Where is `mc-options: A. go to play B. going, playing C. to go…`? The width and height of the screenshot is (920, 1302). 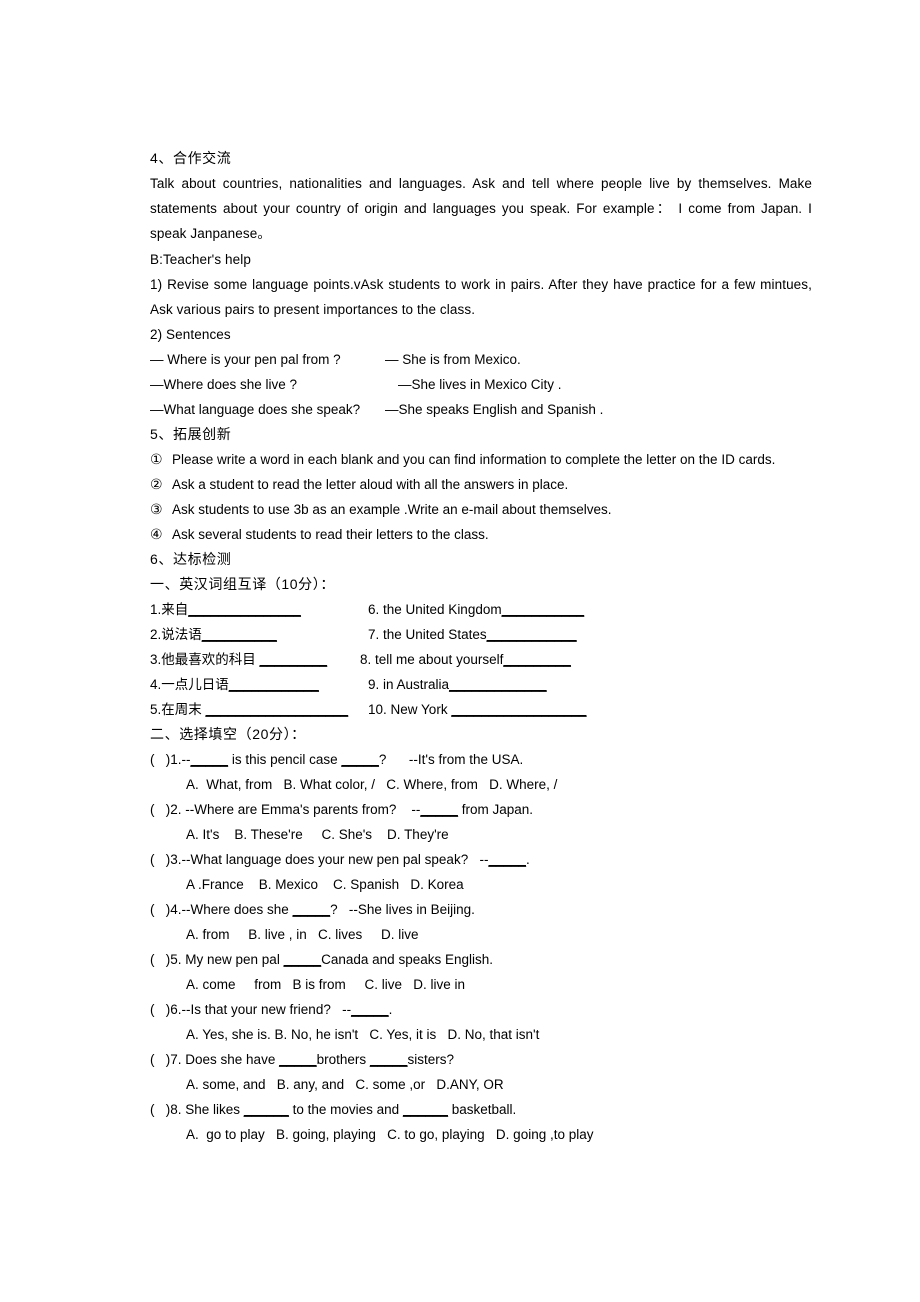 mc-options: A. go to play B. going, playing C. to go… is located at coordinates (481, 1134).